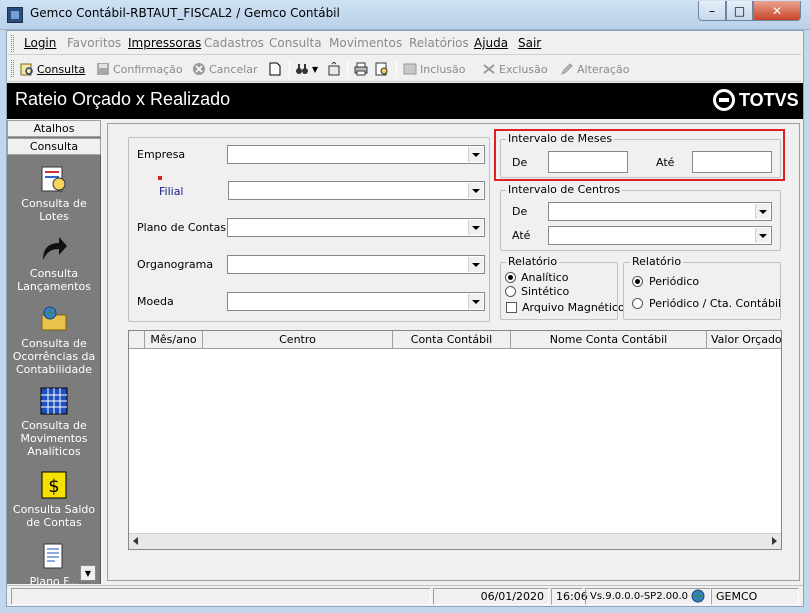 Image resolution: width=810 pixels, height=613 pixels. I want to click on preview-button, so click(382, 69).